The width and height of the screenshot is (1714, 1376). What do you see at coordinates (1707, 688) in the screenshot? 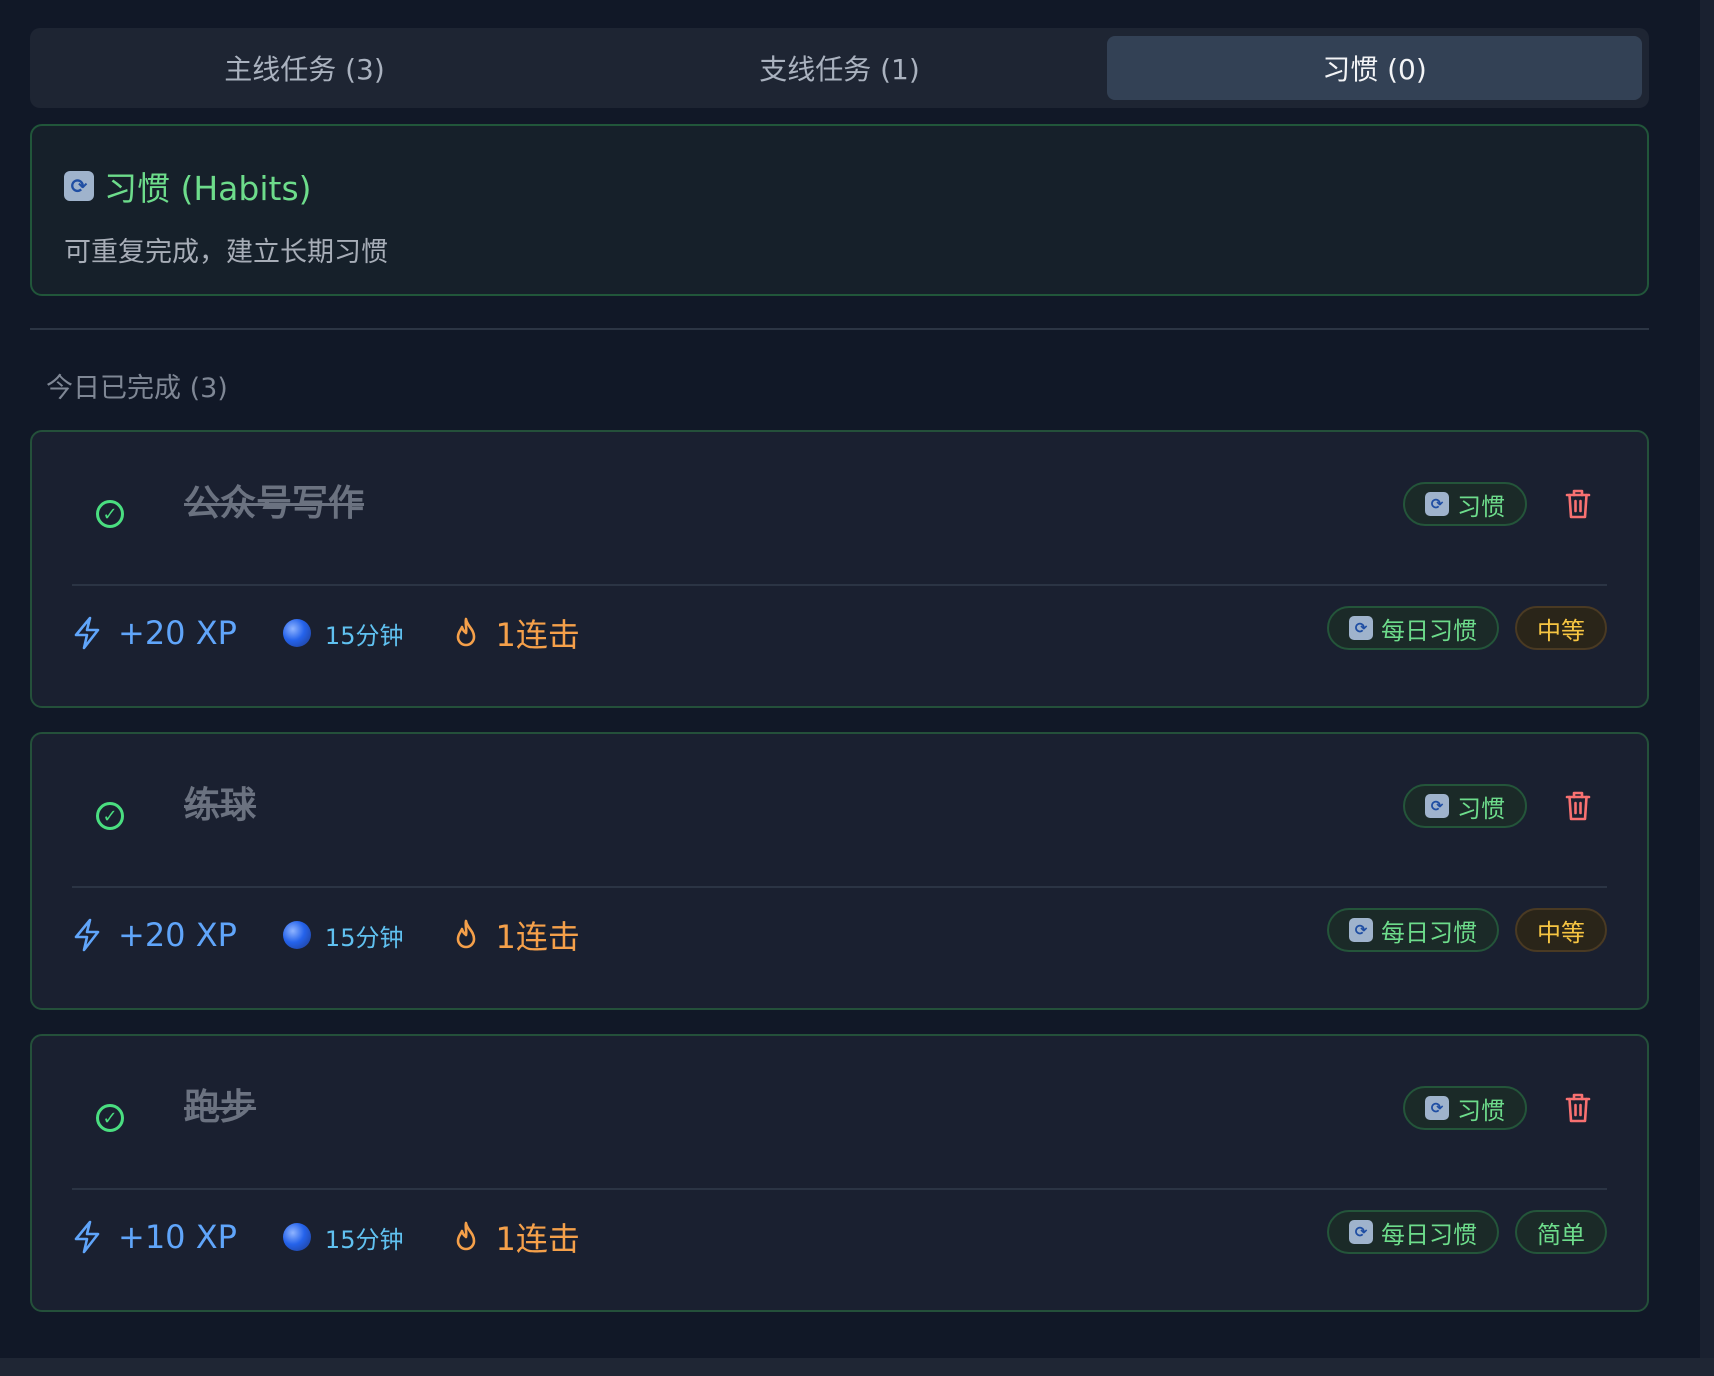
I see `scrollbar-track` at bounding box center [1707, 688].